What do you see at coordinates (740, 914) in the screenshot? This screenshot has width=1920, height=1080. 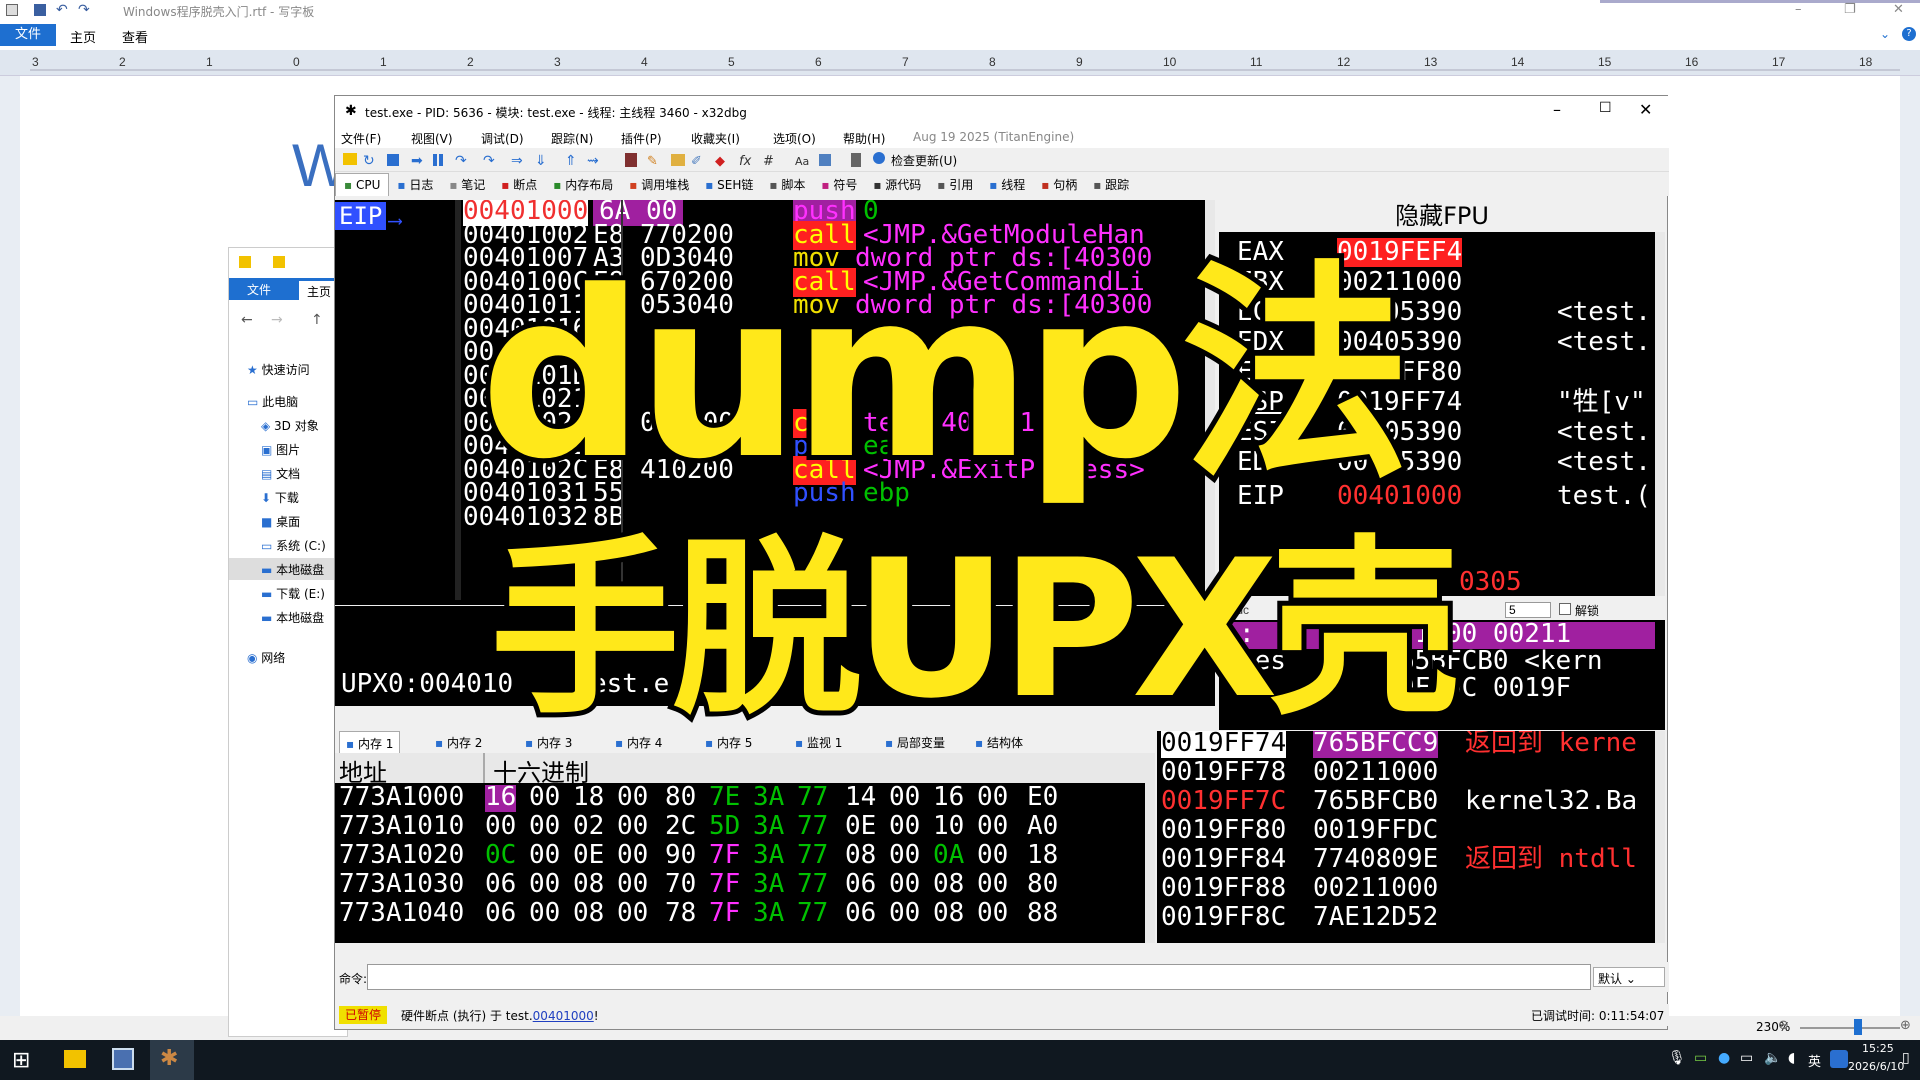 I see `dump-row: 773A1040 06 00 08 00 78 7F 3A 77 06 00 08 00 88` at bounding box center [740, 914].